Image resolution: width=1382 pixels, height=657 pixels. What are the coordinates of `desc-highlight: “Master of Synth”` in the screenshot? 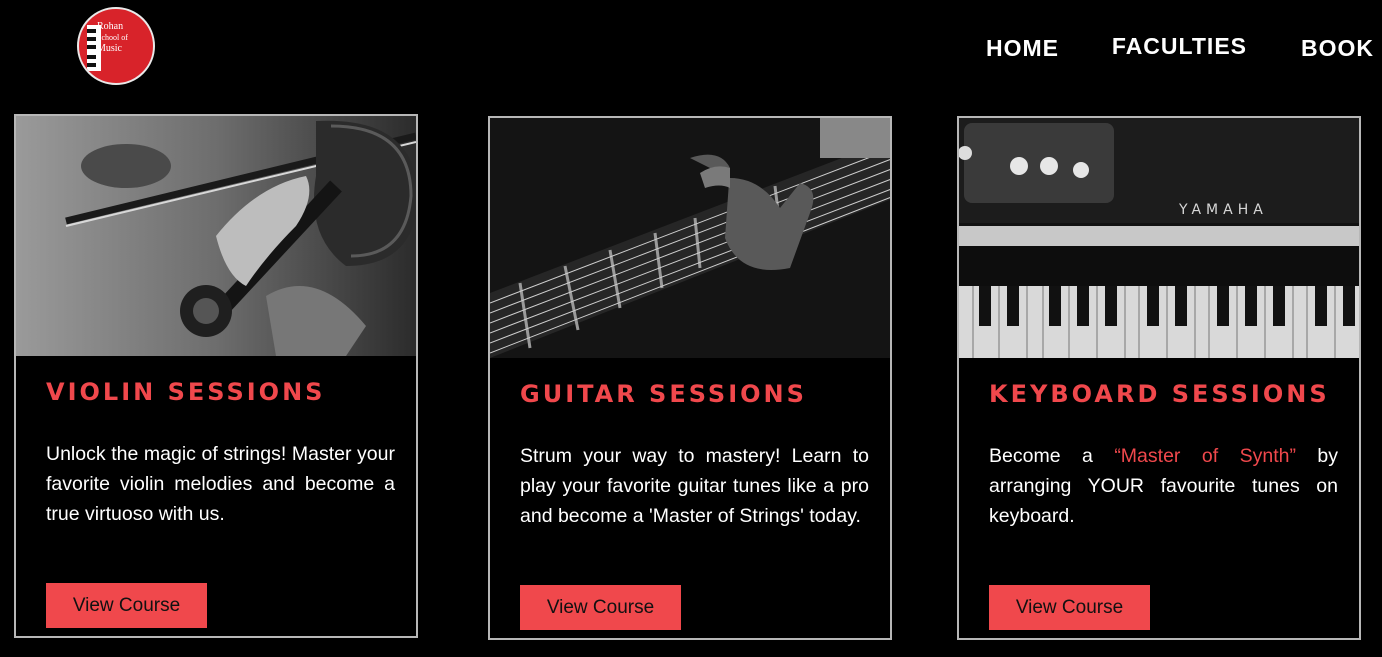 It's located at (1205, 456).